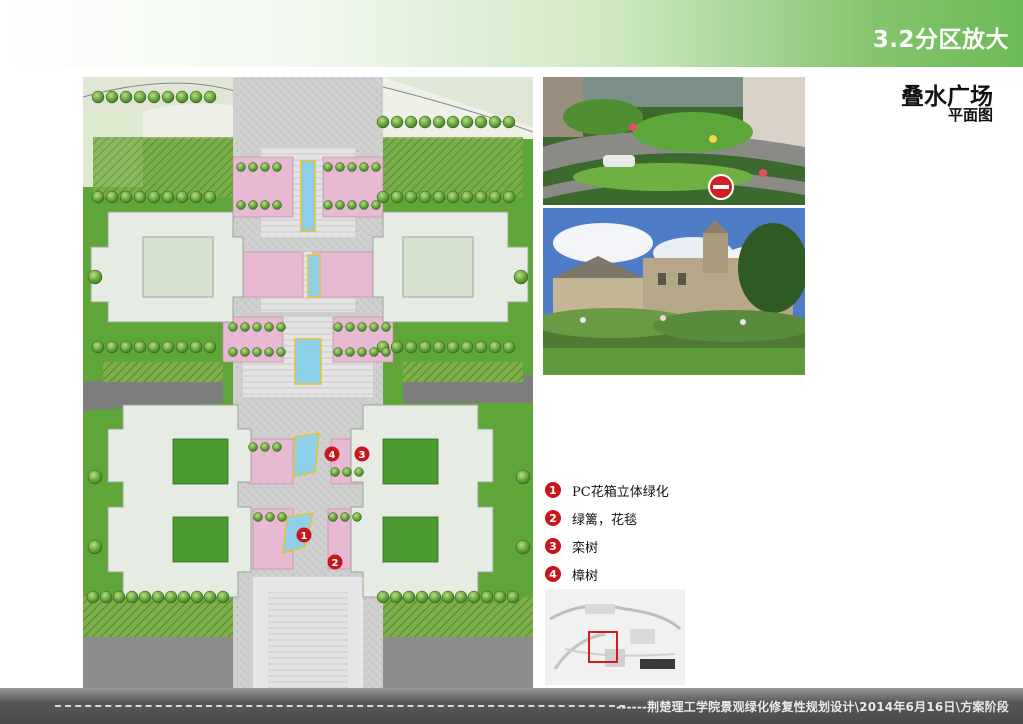 This screenshot has width=1023, height=724. Describe the element at coordinates (335, 563) in the screenshot. I see `svg-text: 2` at that location.